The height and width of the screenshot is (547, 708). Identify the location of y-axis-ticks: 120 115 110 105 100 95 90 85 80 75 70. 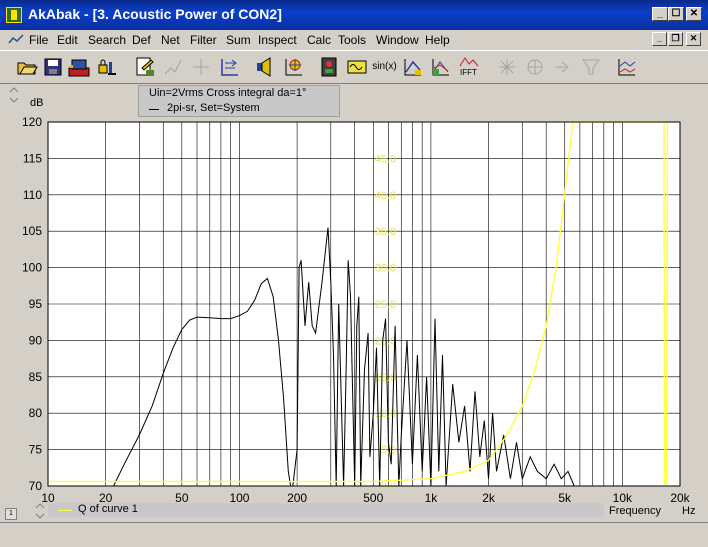
(32, 304).